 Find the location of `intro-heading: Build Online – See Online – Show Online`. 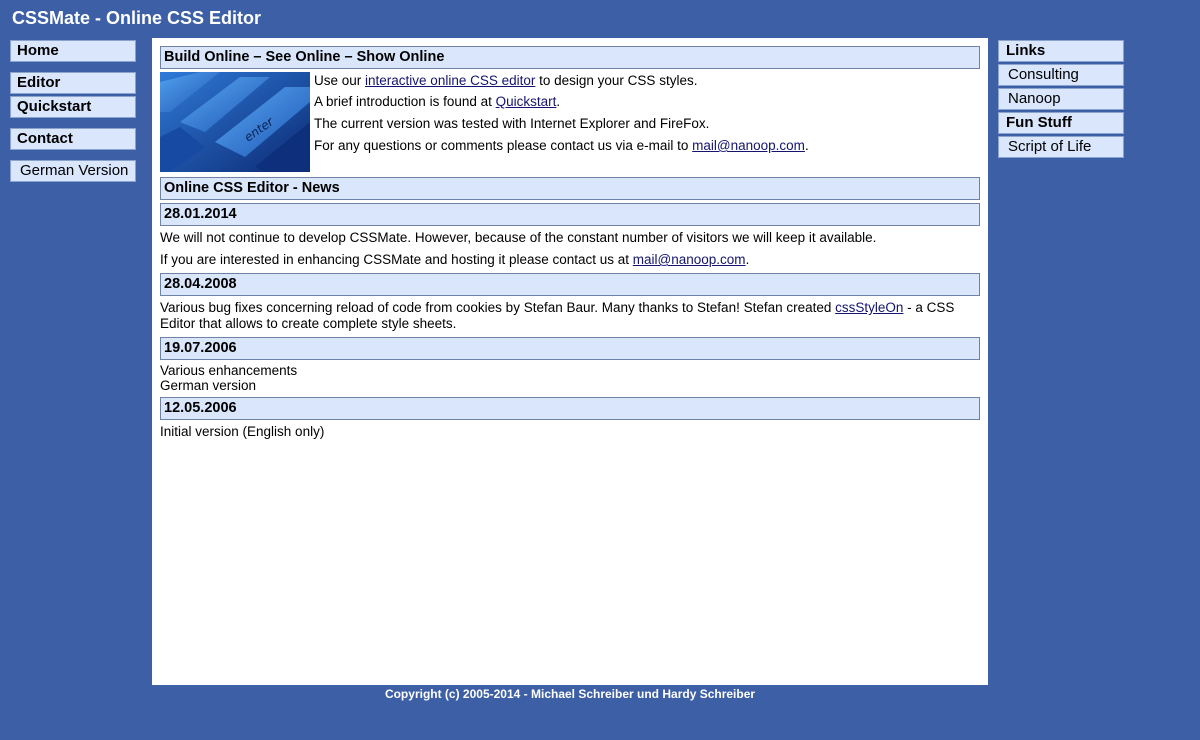

intro-heading: Build Online – See Online – Show Online is located at coordinates (570, 57).